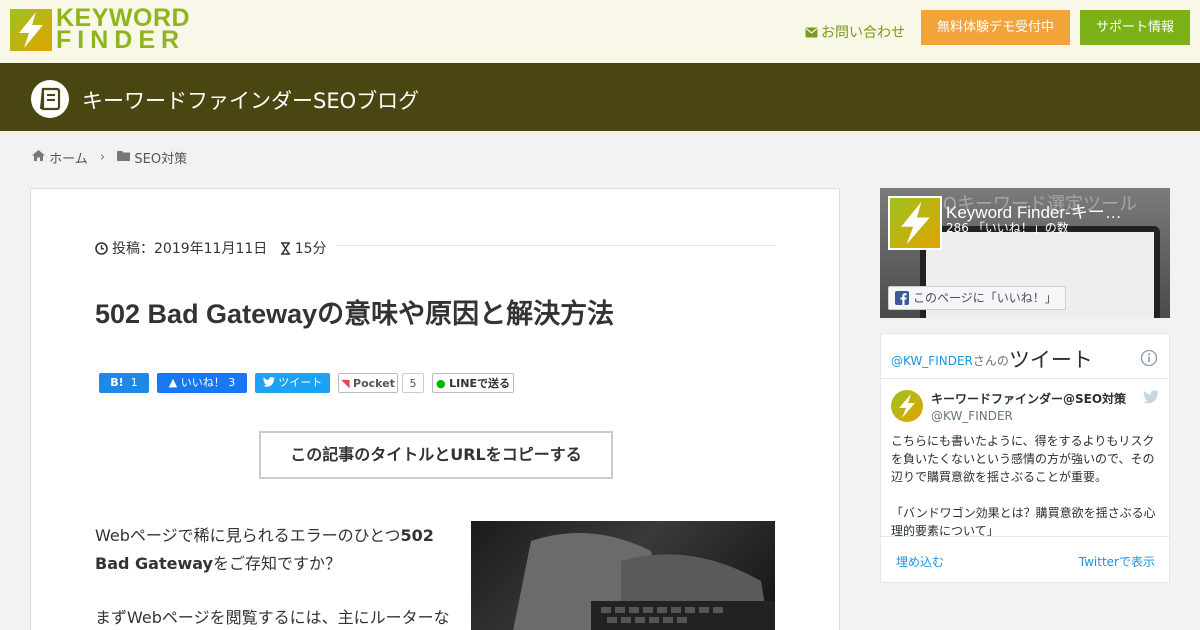  I want to click on contact-link: お問い合わせ, so click(855, 32).